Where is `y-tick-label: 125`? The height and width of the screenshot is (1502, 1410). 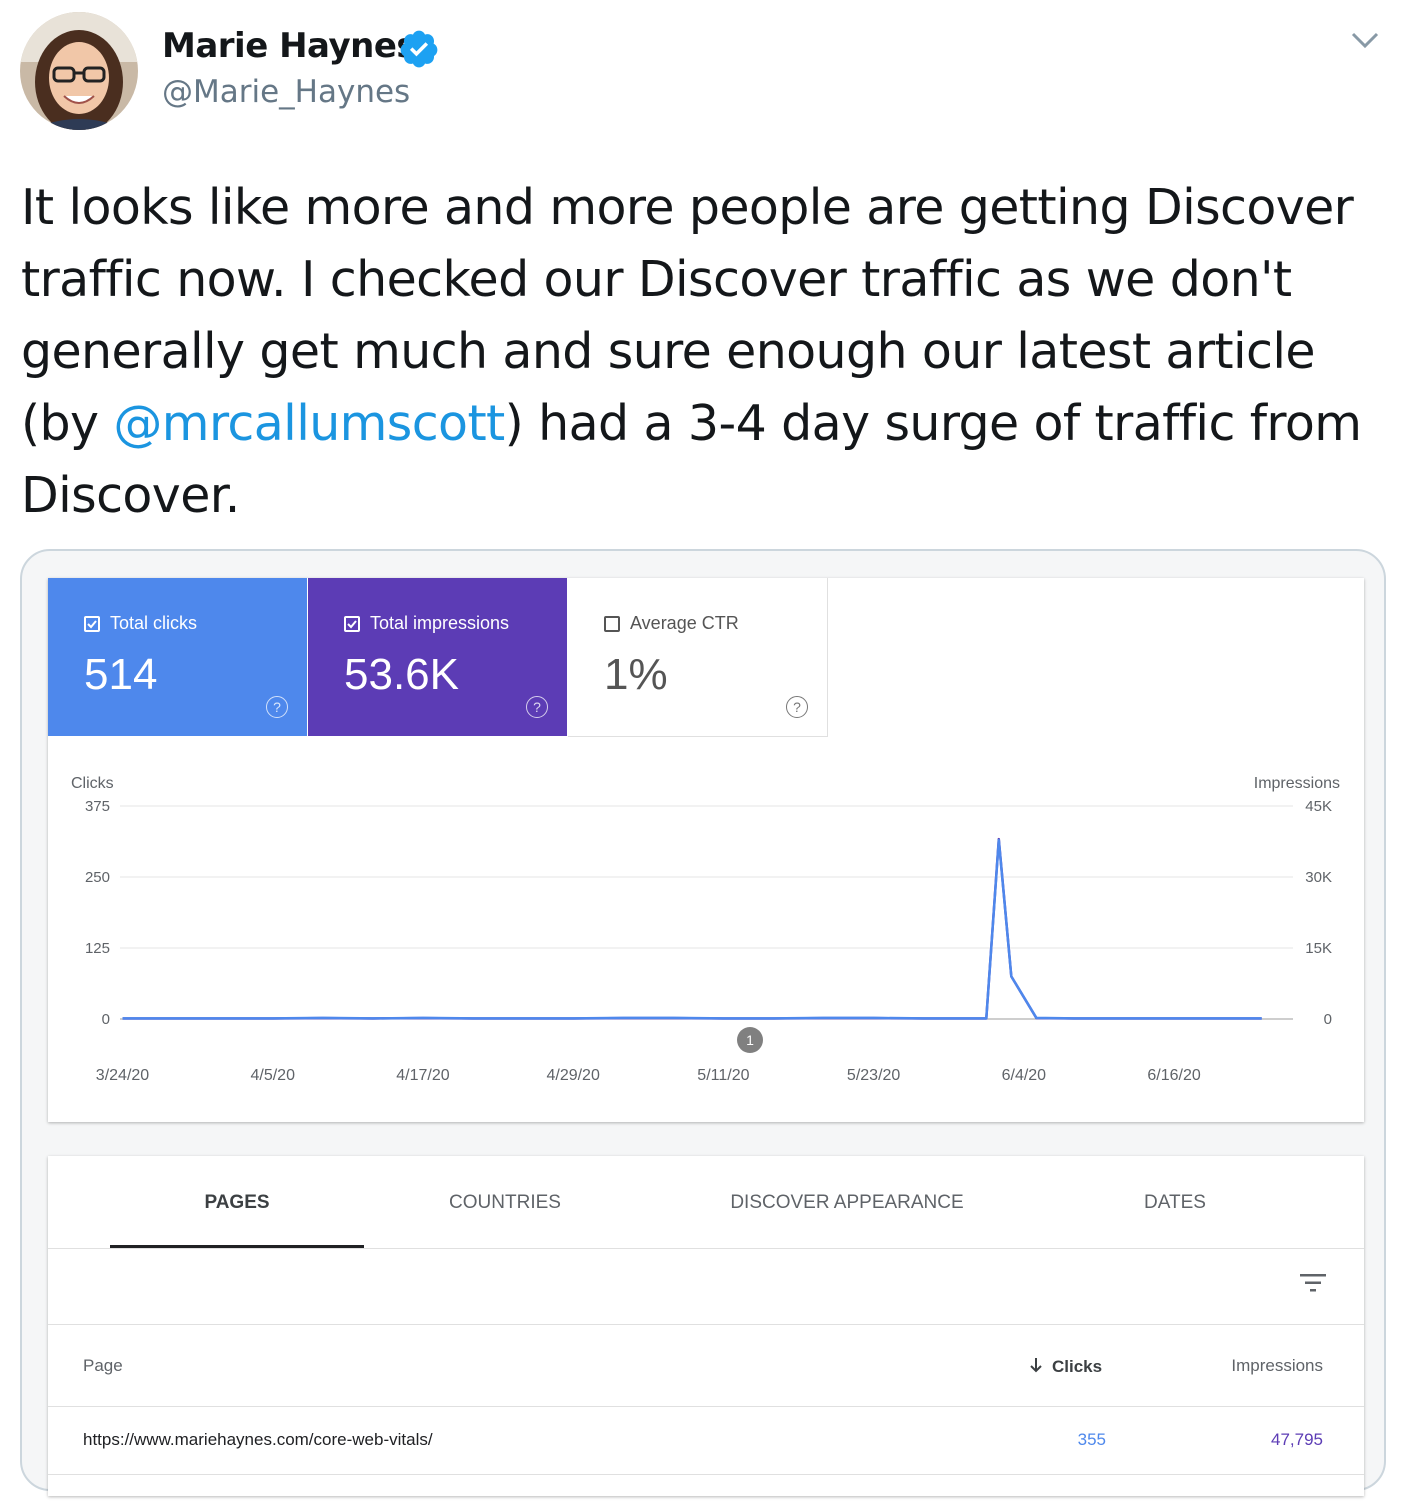 y-tick-label: 125 is located at coordinates (97, 948).